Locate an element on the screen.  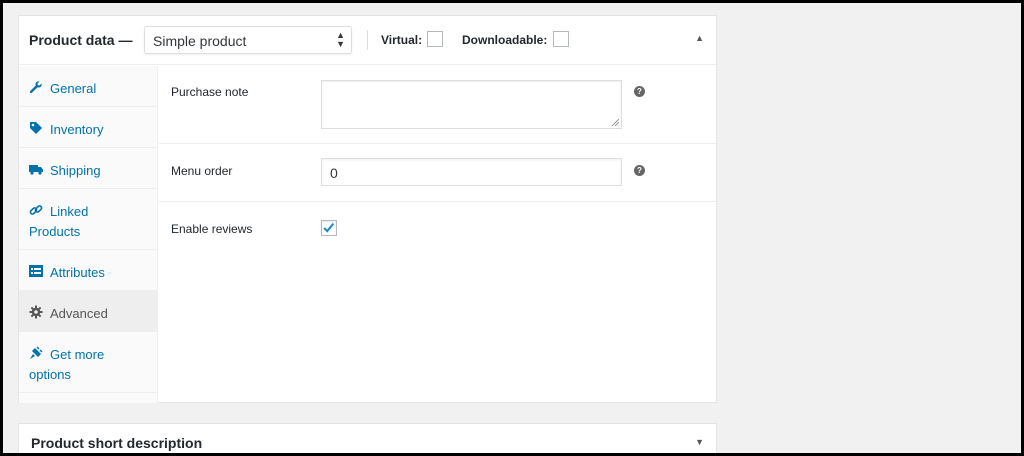
tab-attributes: Attributes is located at coordinates (88, 270).